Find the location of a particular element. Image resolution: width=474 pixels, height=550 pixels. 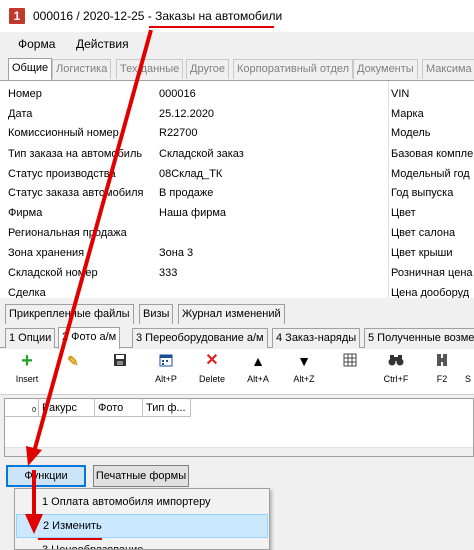

label-firm: Фирма is located at coordinates (25, 213).